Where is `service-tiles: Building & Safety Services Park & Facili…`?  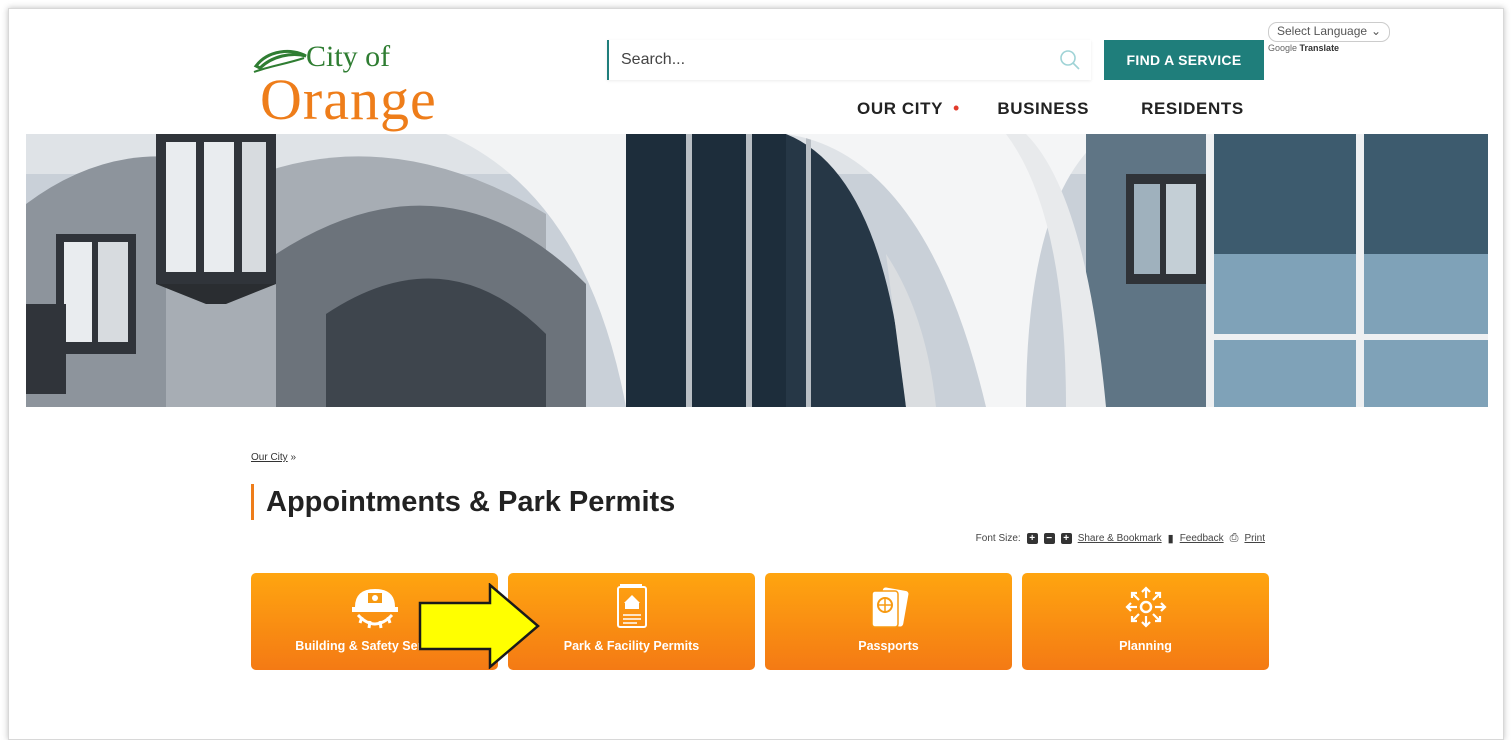 service-tiles: Building & Safety Services Park & Facili… is located at coordinates (760, 621).